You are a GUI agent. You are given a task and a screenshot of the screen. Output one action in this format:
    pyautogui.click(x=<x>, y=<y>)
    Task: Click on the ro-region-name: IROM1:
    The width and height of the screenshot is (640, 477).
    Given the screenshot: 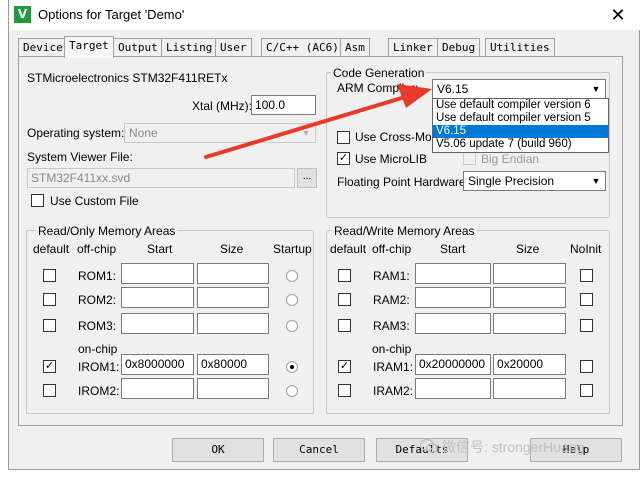 What is the action you would take?
    pyautogui.click(x=99, y=367)
    